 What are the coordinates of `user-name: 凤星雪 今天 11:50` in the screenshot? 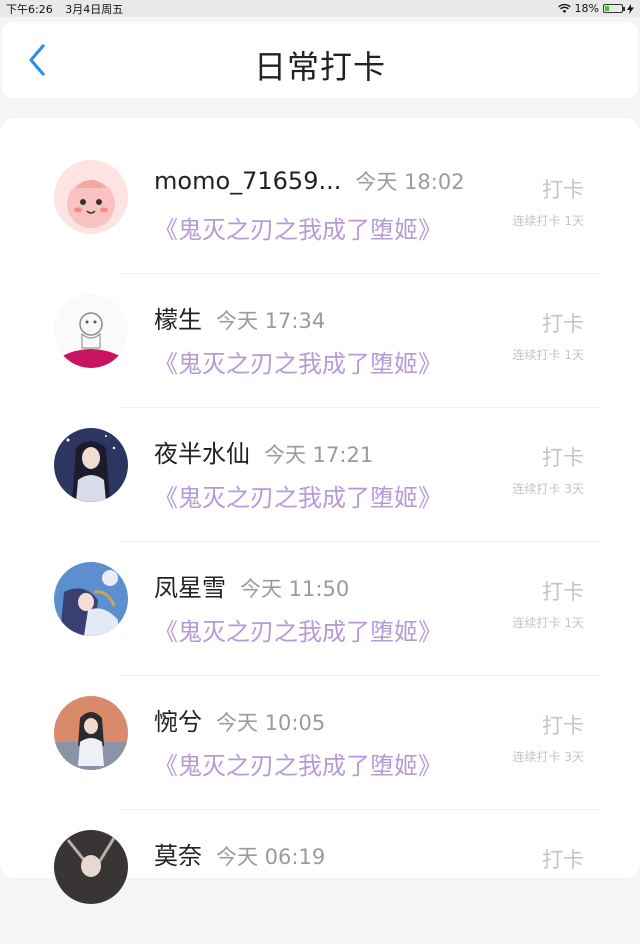 It's located at (251, 585).